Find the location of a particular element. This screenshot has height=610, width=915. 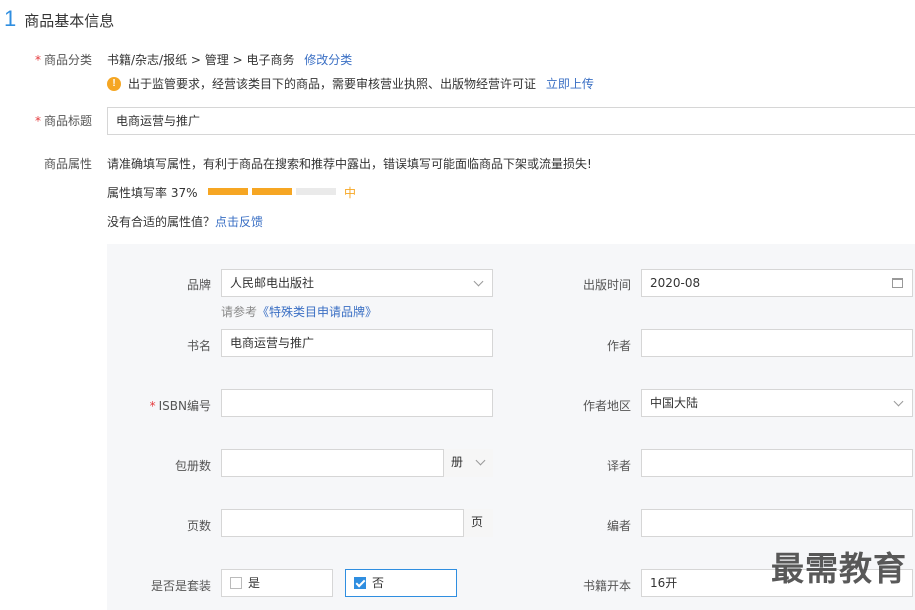

translator-input is located at coordinates (777, 463).